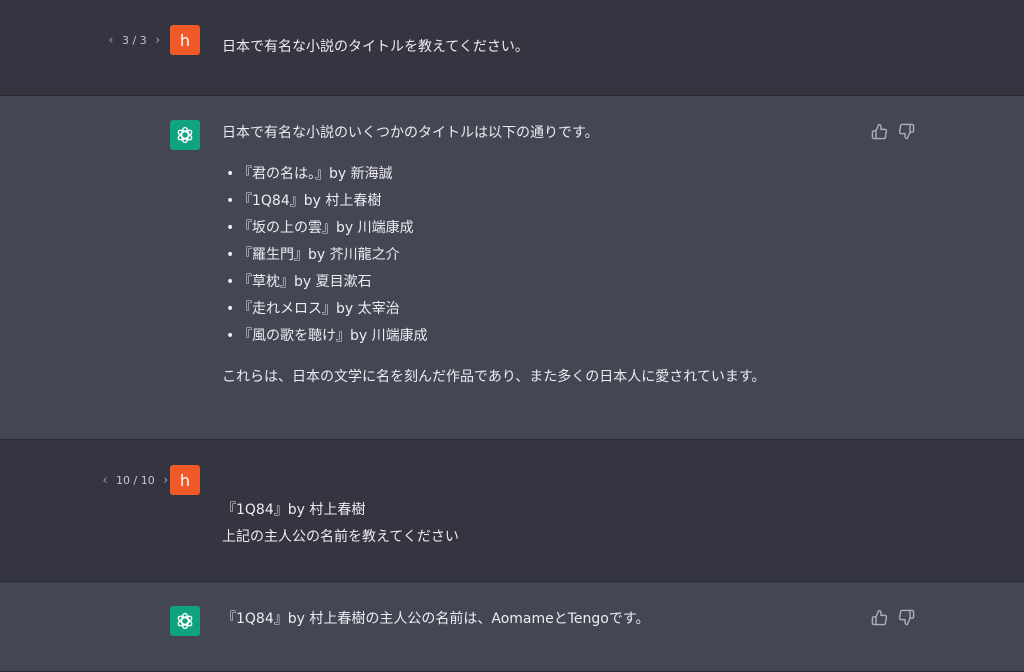 The height and width of the screenshot is (672, 1024). I want to click on assistant-message-2: 『1Q84』by 村上春樹の主人公の名前は、AomameとTengoです。, so click(512, 627).